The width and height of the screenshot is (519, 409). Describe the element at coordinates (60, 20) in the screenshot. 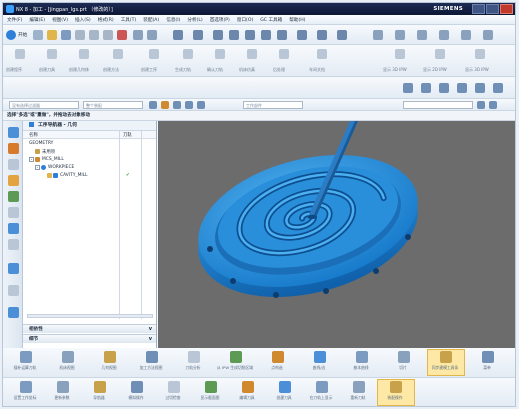

I see `menu-view: 视图(V)` at that location.